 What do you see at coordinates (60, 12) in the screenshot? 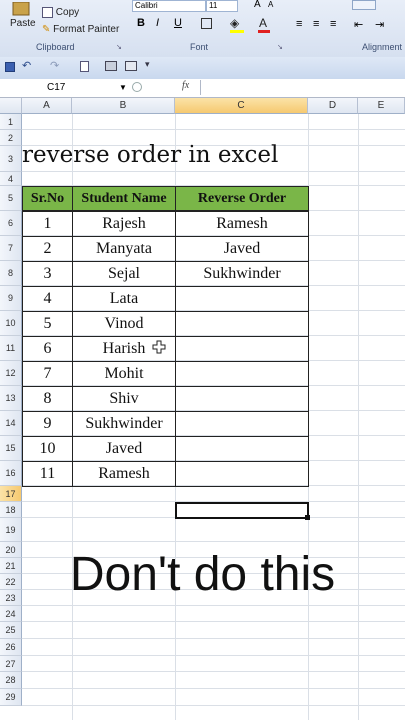
I see `copy-button: Copy` at bounding box center [60, 12].